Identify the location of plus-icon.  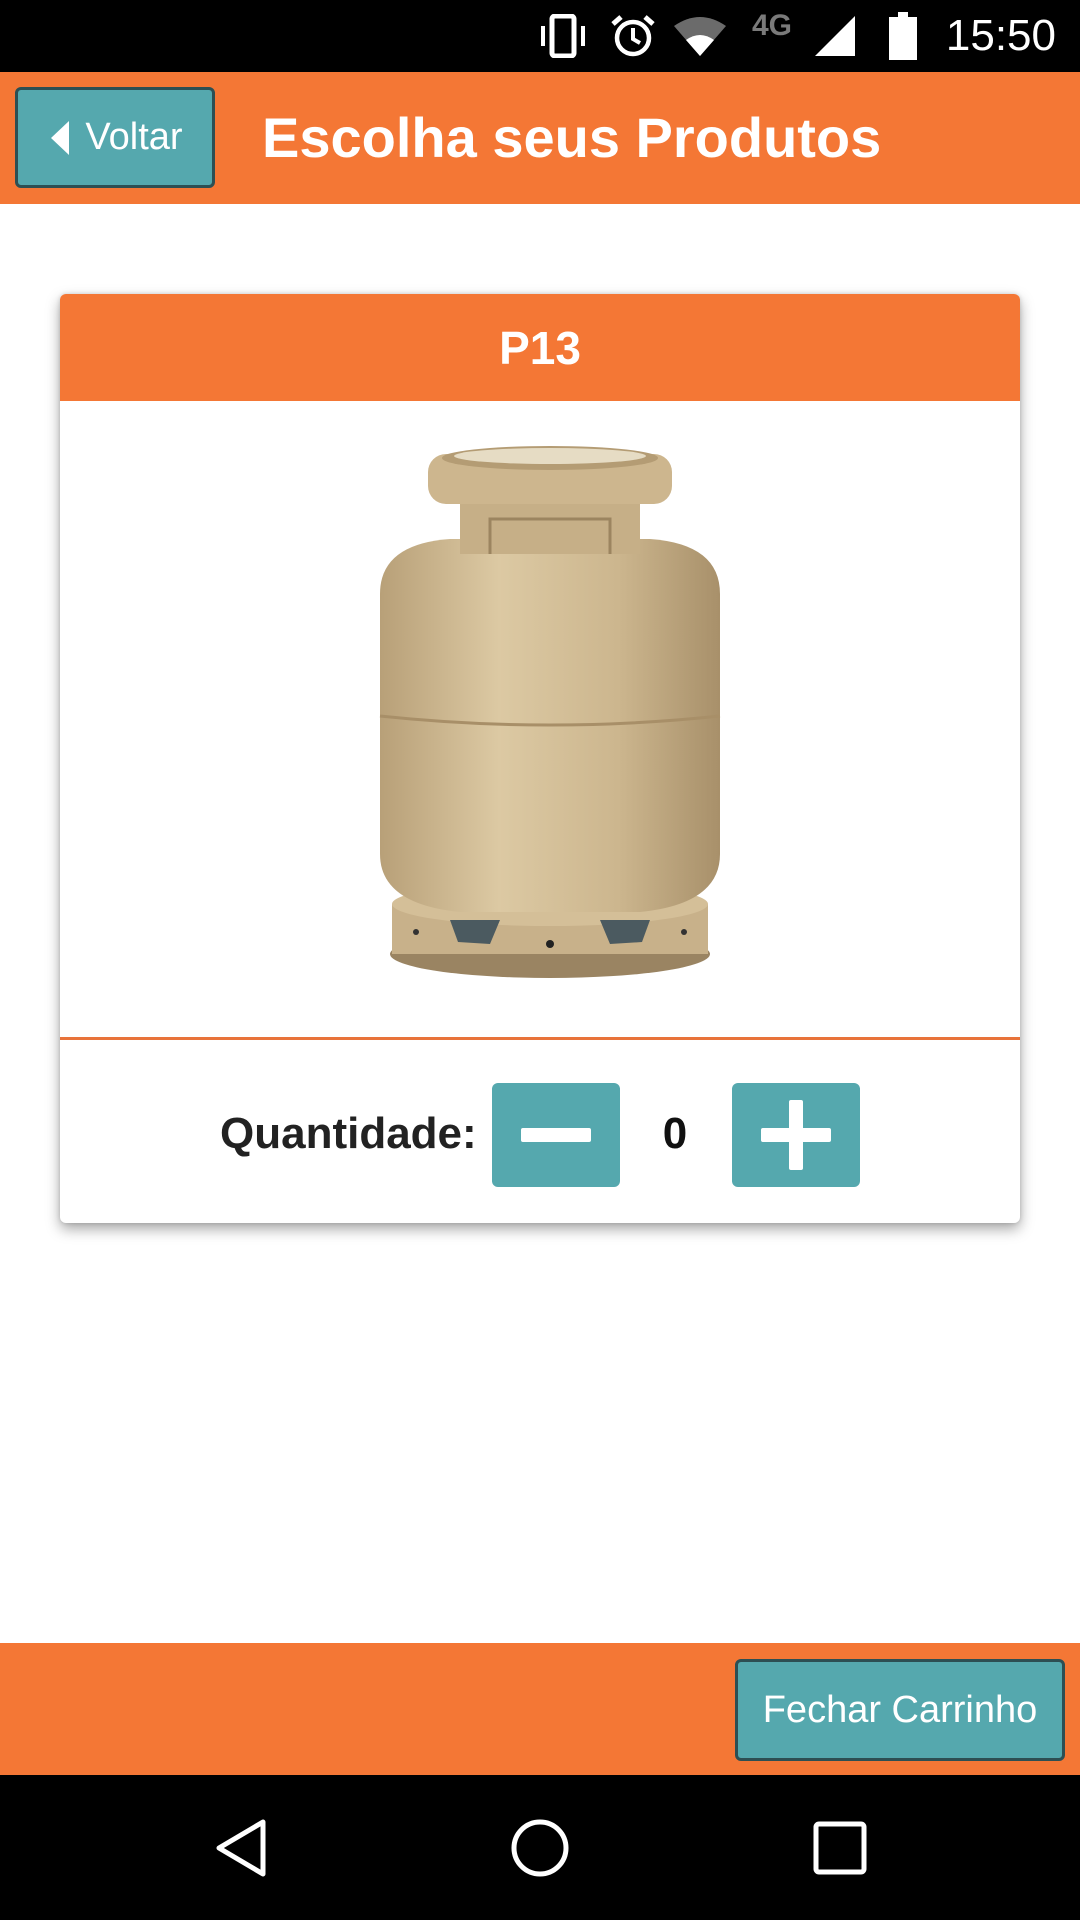
(796, 1135).